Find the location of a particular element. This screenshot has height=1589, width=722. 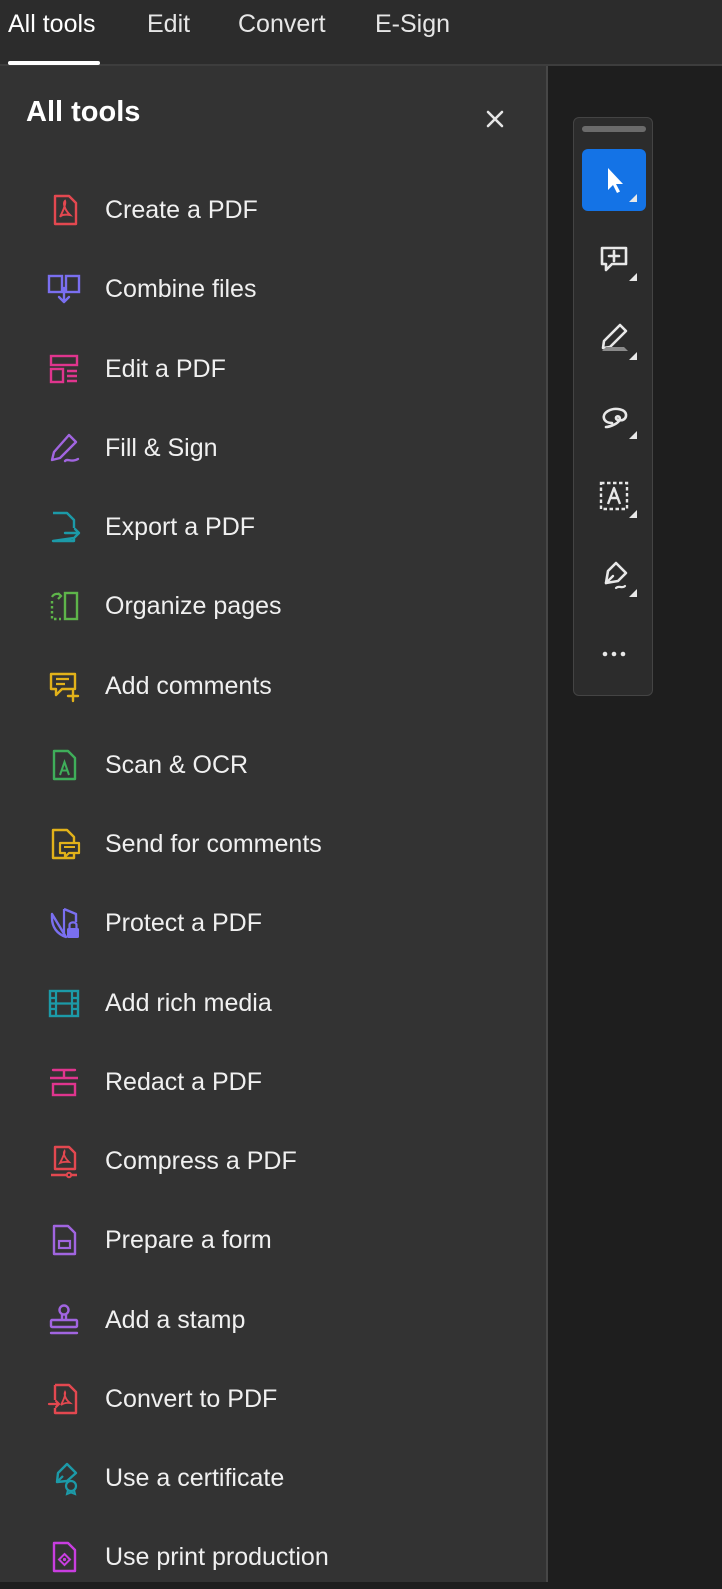

tool-item-organize-pages: Organize pages is located at coordinates (276, 606).